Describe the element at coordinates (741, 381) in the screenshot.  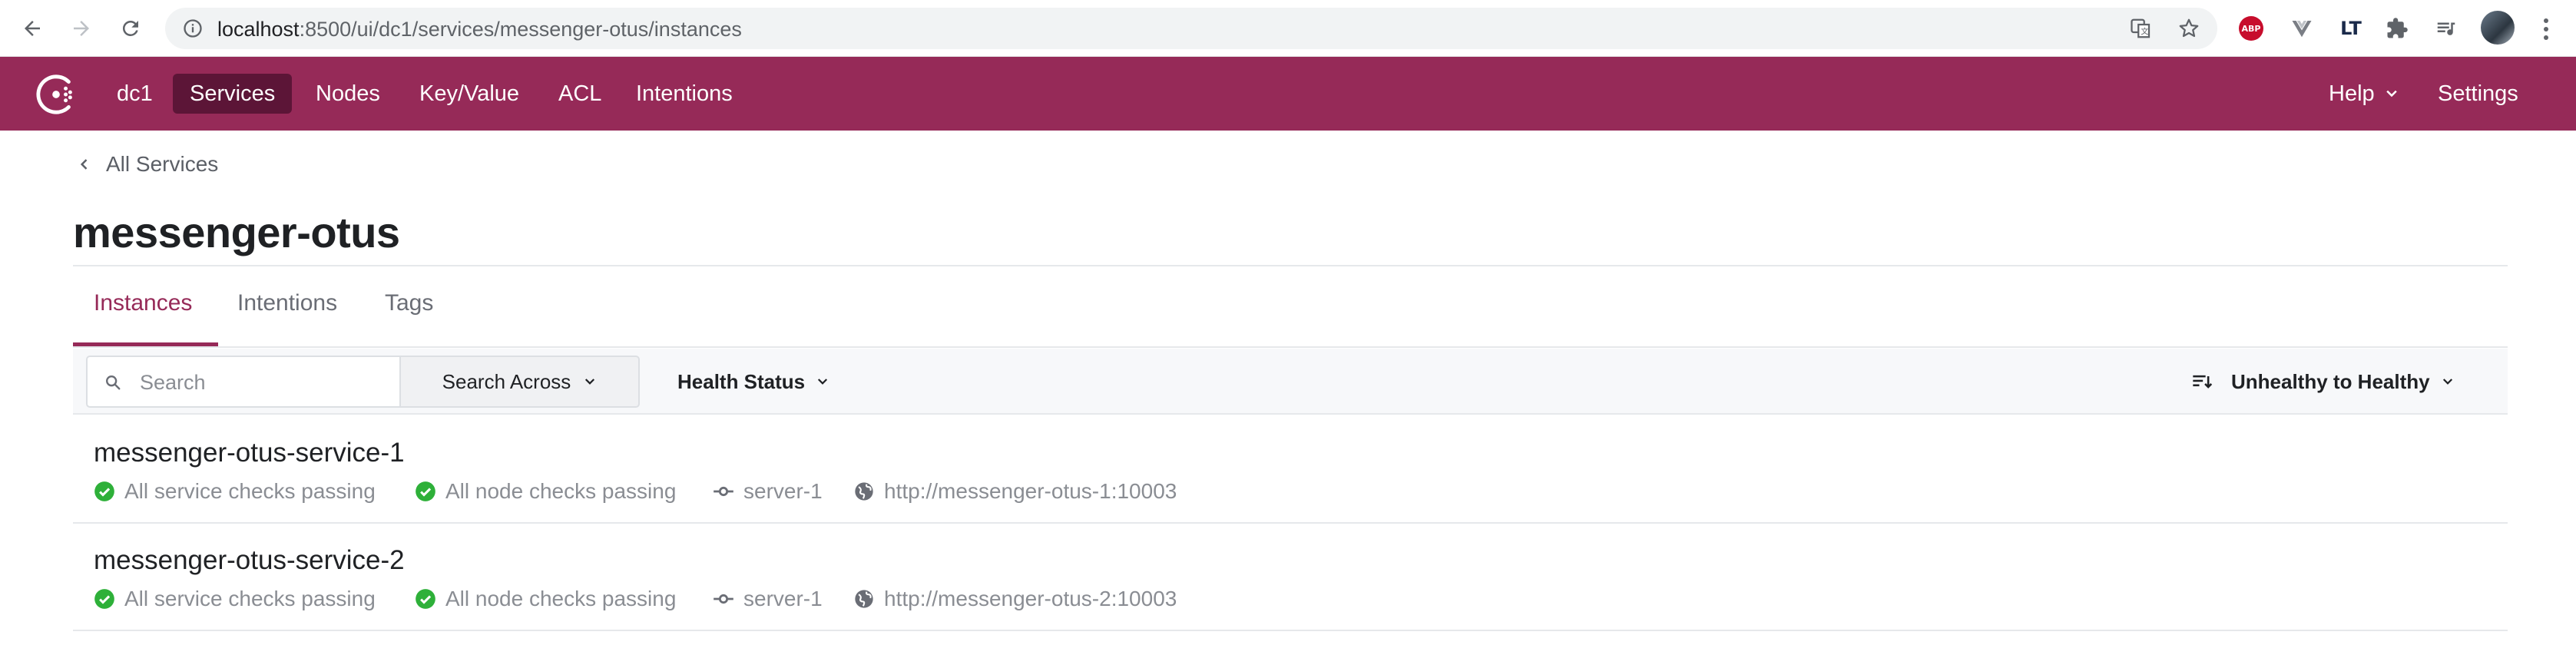
I see `health-status-label: Health Status` at that location.